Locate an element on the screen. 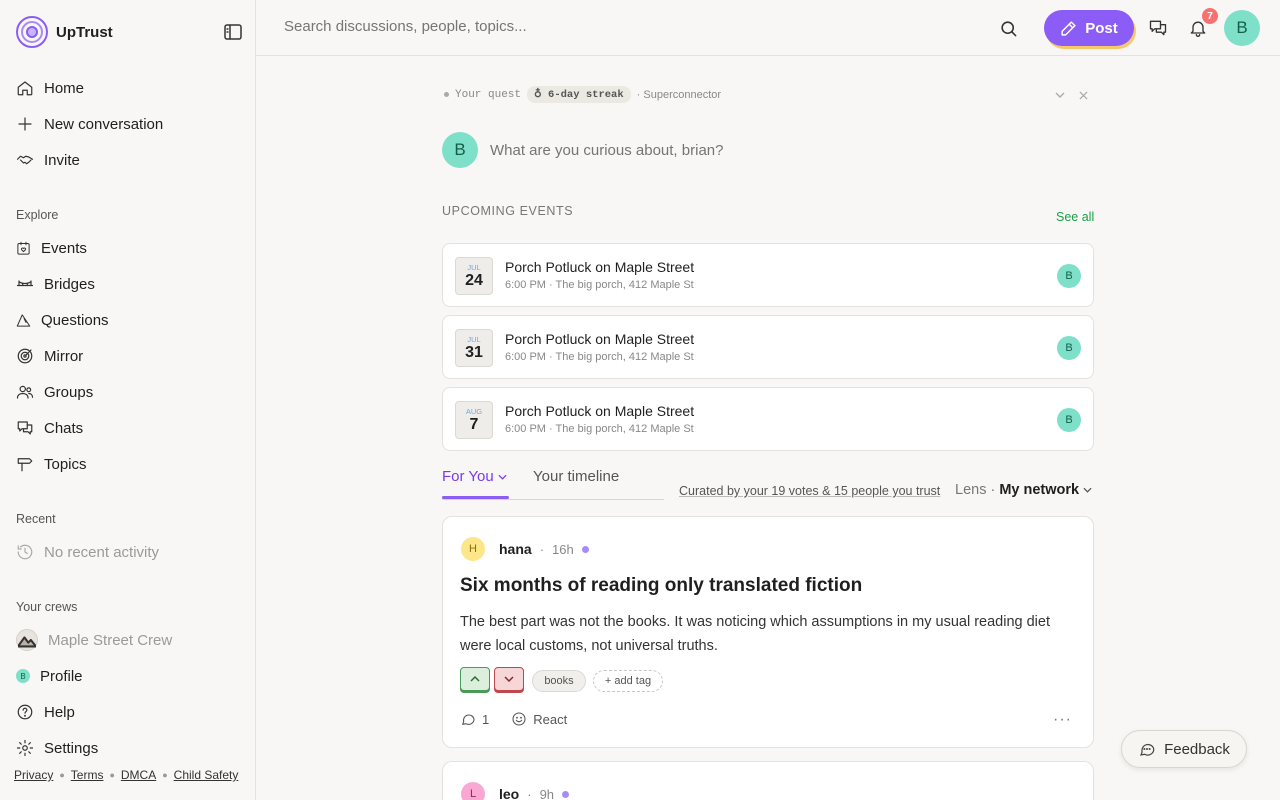  search-input is located at coordinates (604, 26).